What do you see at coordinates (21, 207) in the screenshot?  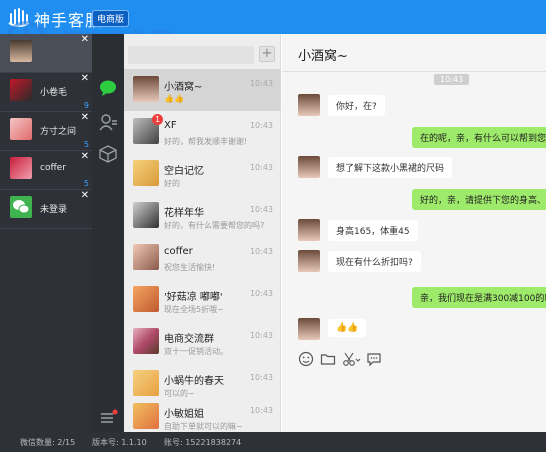 I see `wechat-icon` at bounding box center [21, 207].